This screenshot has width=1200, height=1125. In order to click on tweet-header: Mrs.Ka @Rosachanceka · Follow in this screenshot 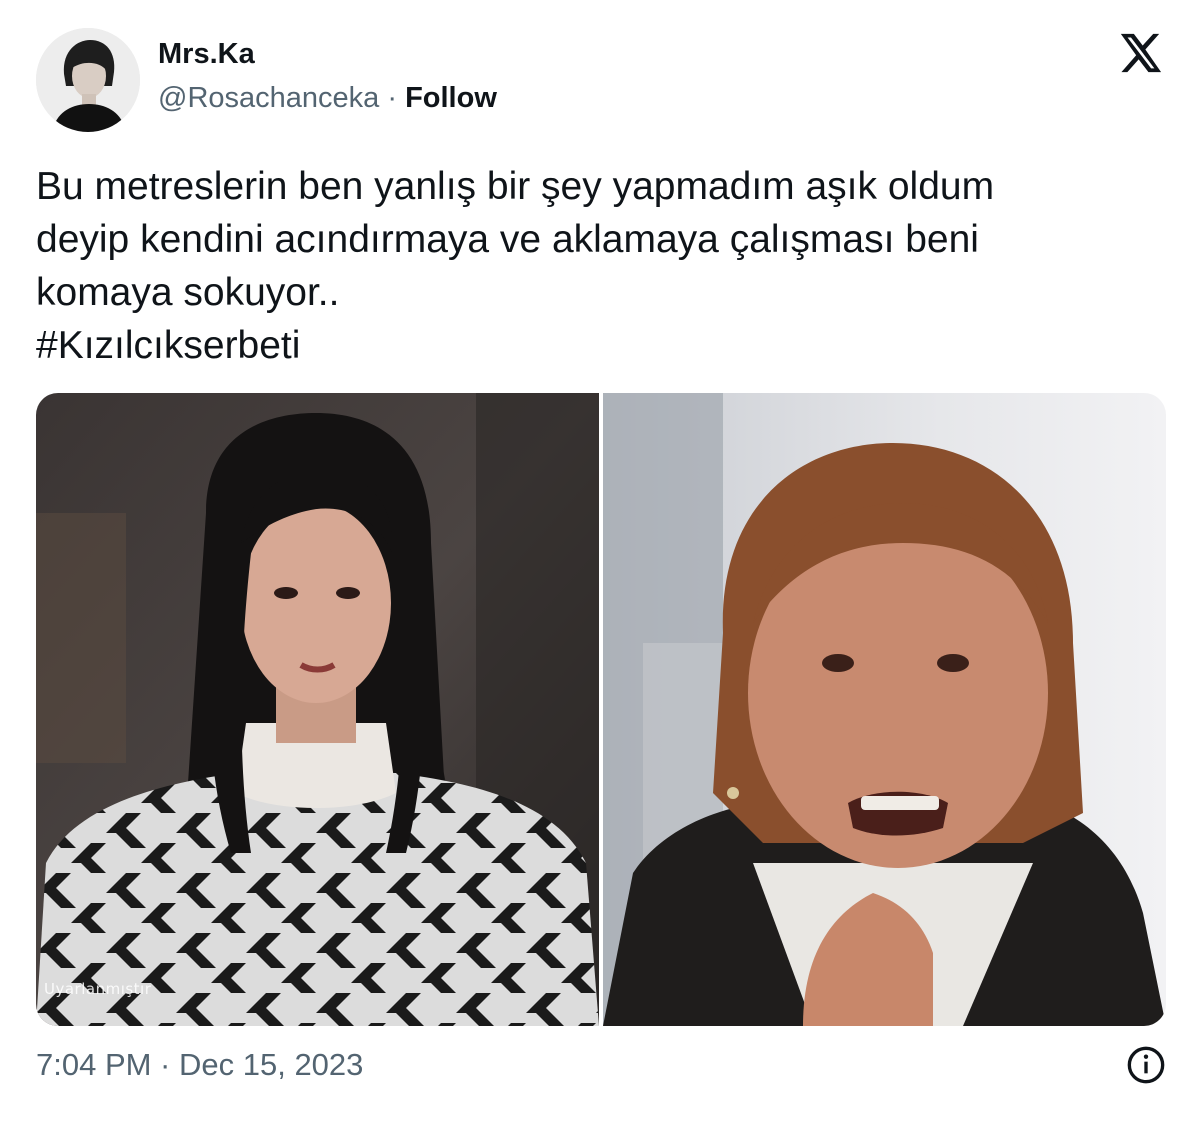, I will do `click(266, 80)`.